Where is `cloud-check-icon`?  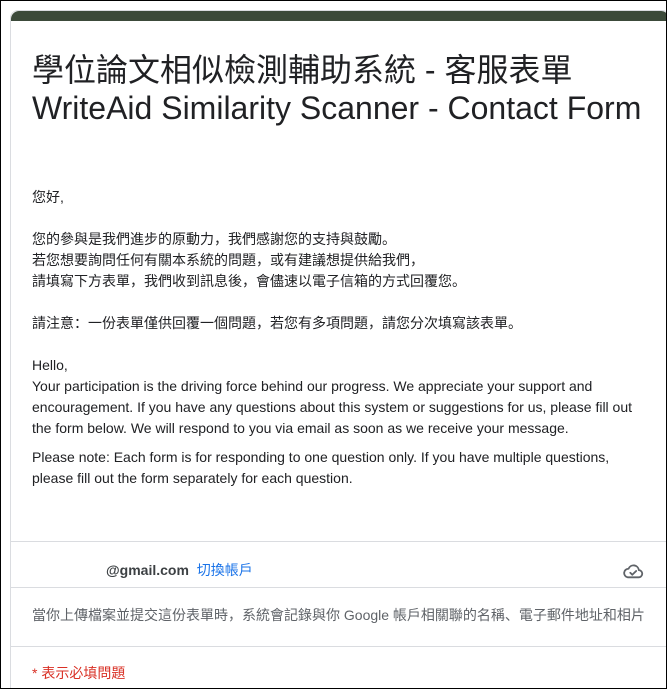 cloud-check-icon is located at coordinates (633, 571).